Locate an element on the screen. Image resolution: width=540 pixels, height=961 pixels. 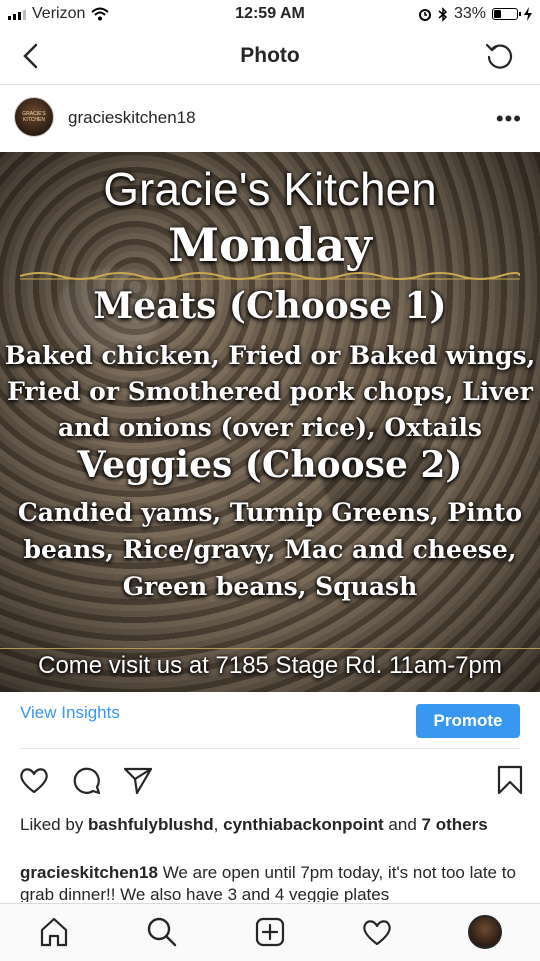
home-icon is located at coordinates (54, 932).